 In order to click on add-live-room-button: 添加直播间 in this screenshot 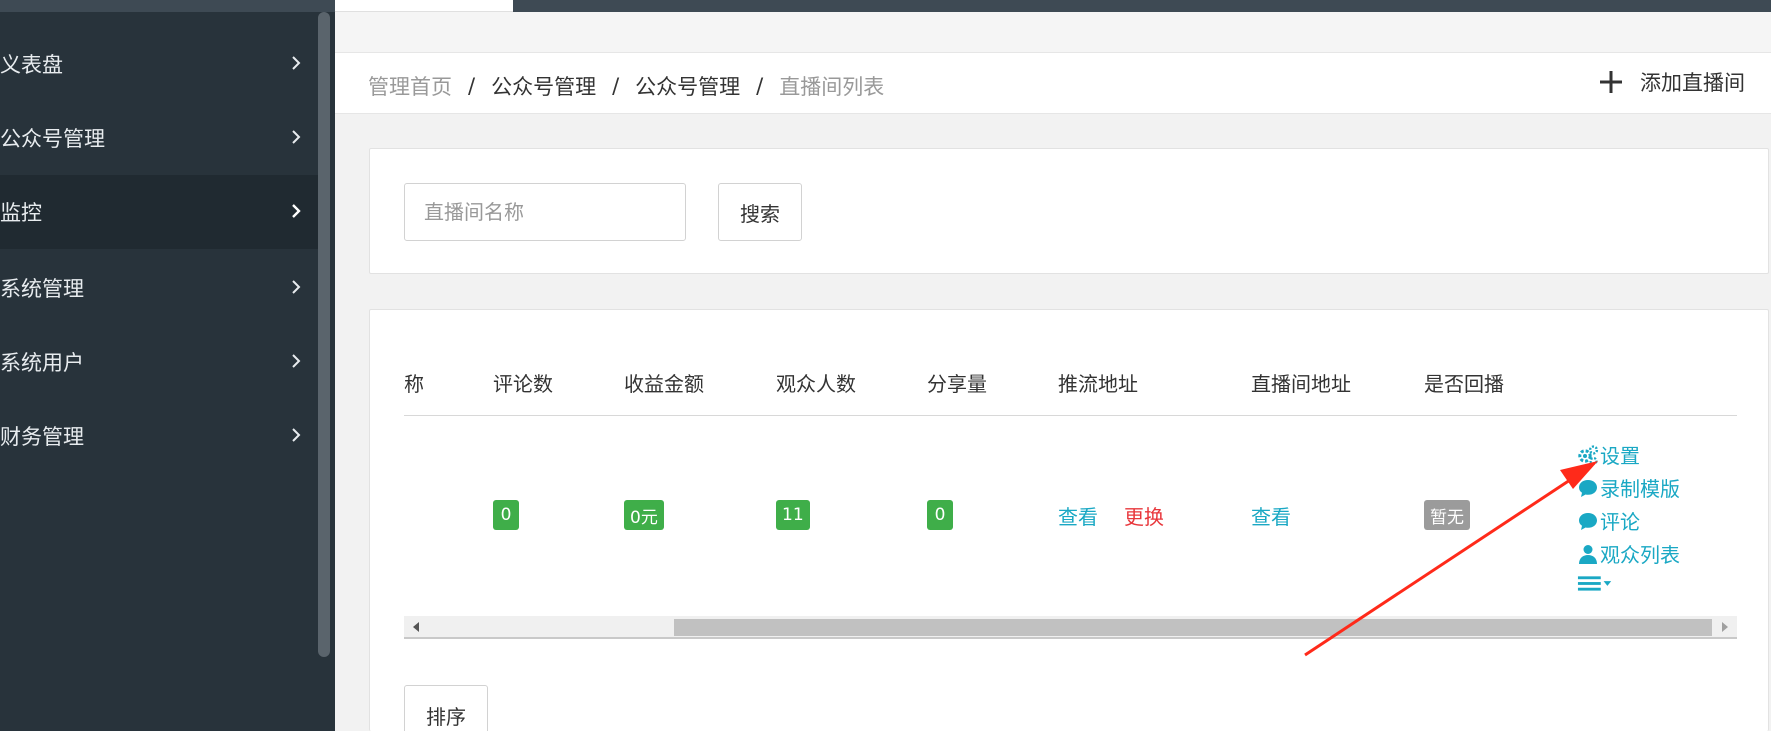, I will do `click(1671, 82)`.